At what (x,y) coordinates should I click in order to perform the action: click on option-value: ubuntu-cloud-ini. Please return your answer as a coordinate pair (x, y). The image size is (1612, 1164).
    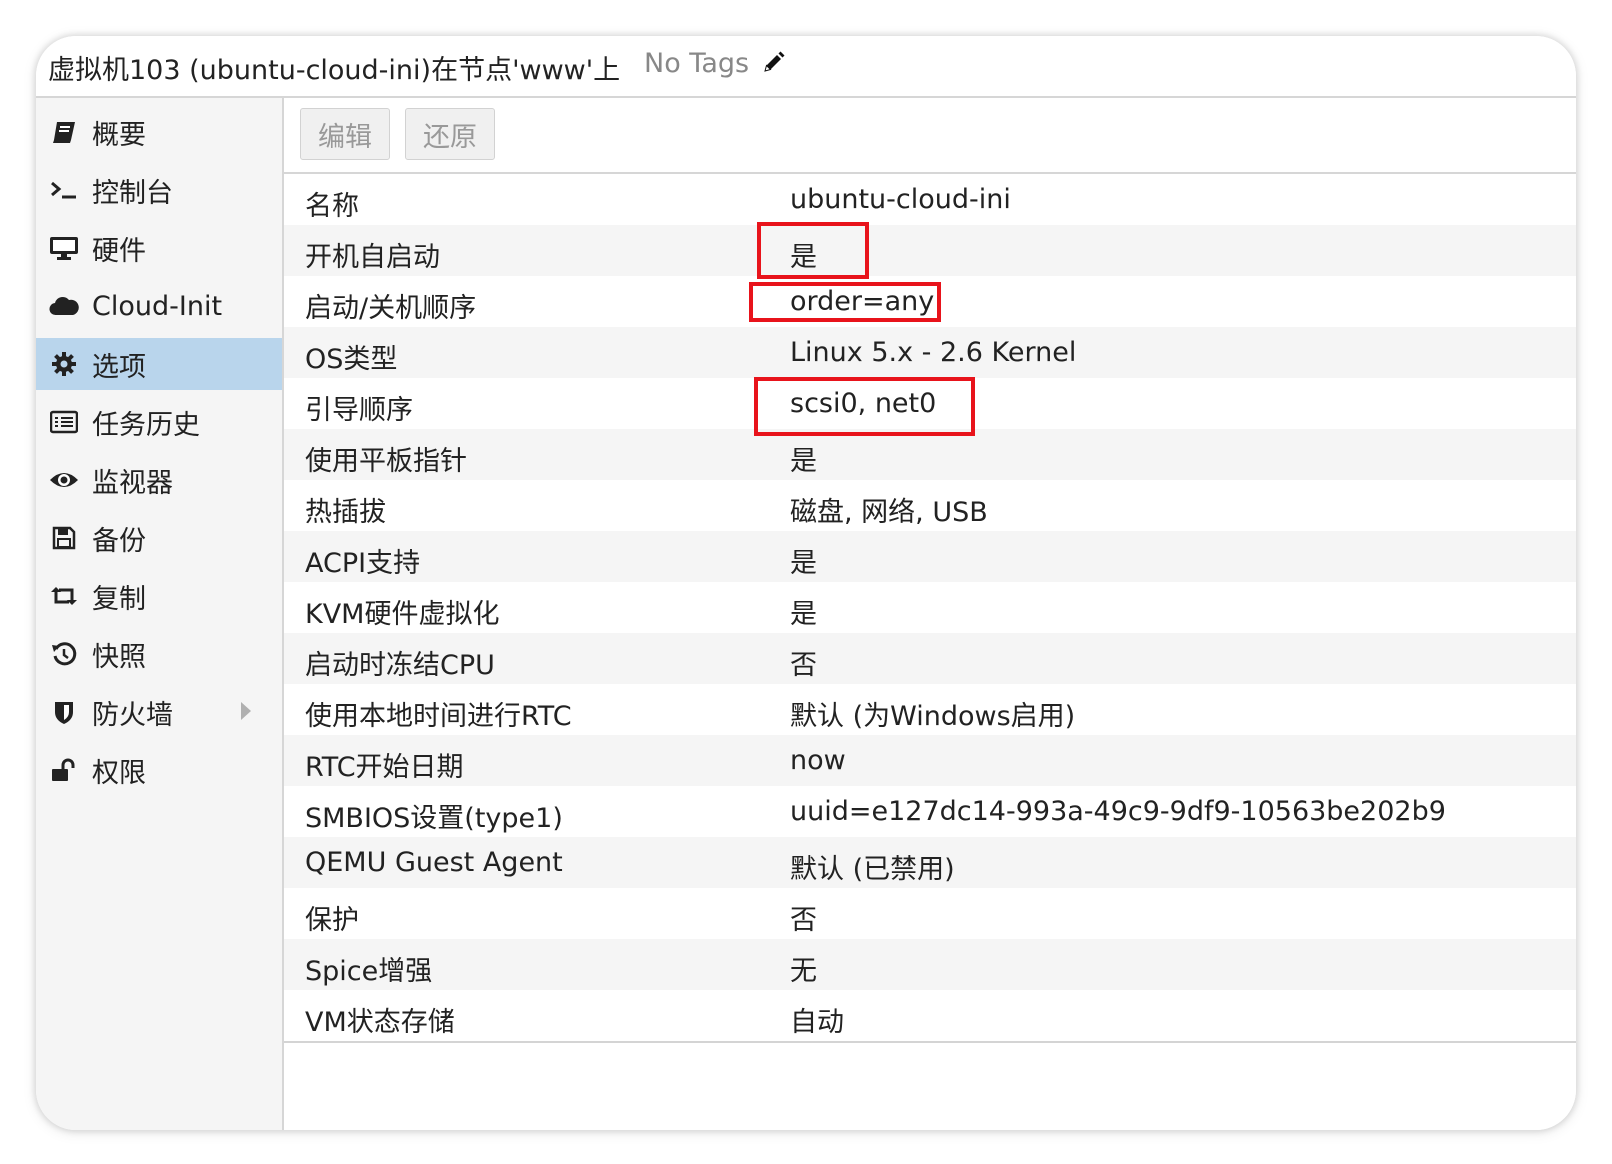
    Looking at the image, I should click on (900, 199).